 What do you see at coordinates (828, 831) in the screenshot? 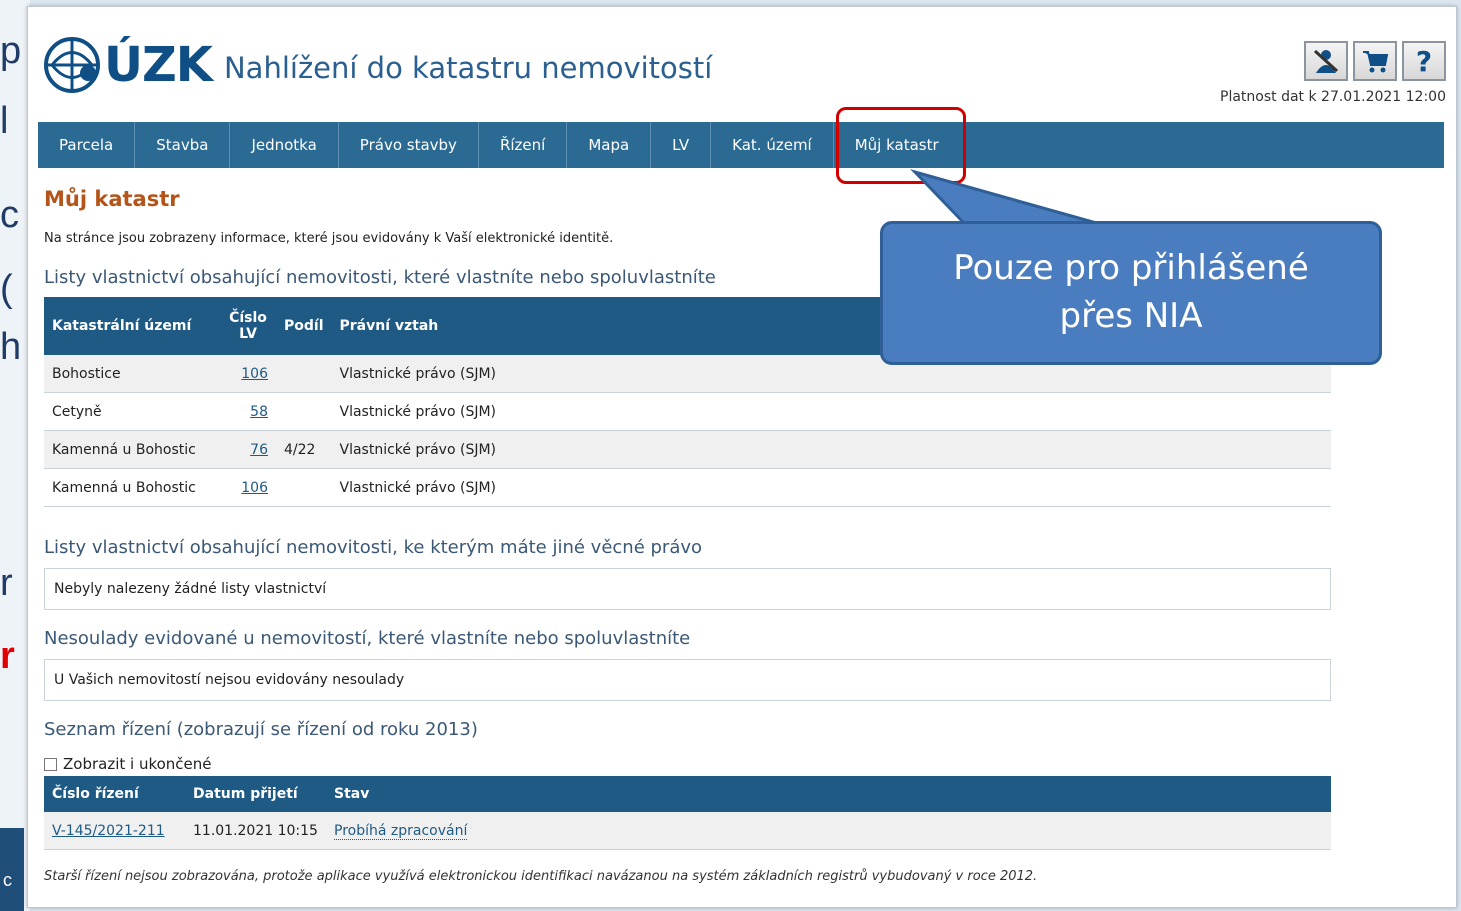
I see `cell-stav: Probíhá zpracování` at bounding box center [828, 831].